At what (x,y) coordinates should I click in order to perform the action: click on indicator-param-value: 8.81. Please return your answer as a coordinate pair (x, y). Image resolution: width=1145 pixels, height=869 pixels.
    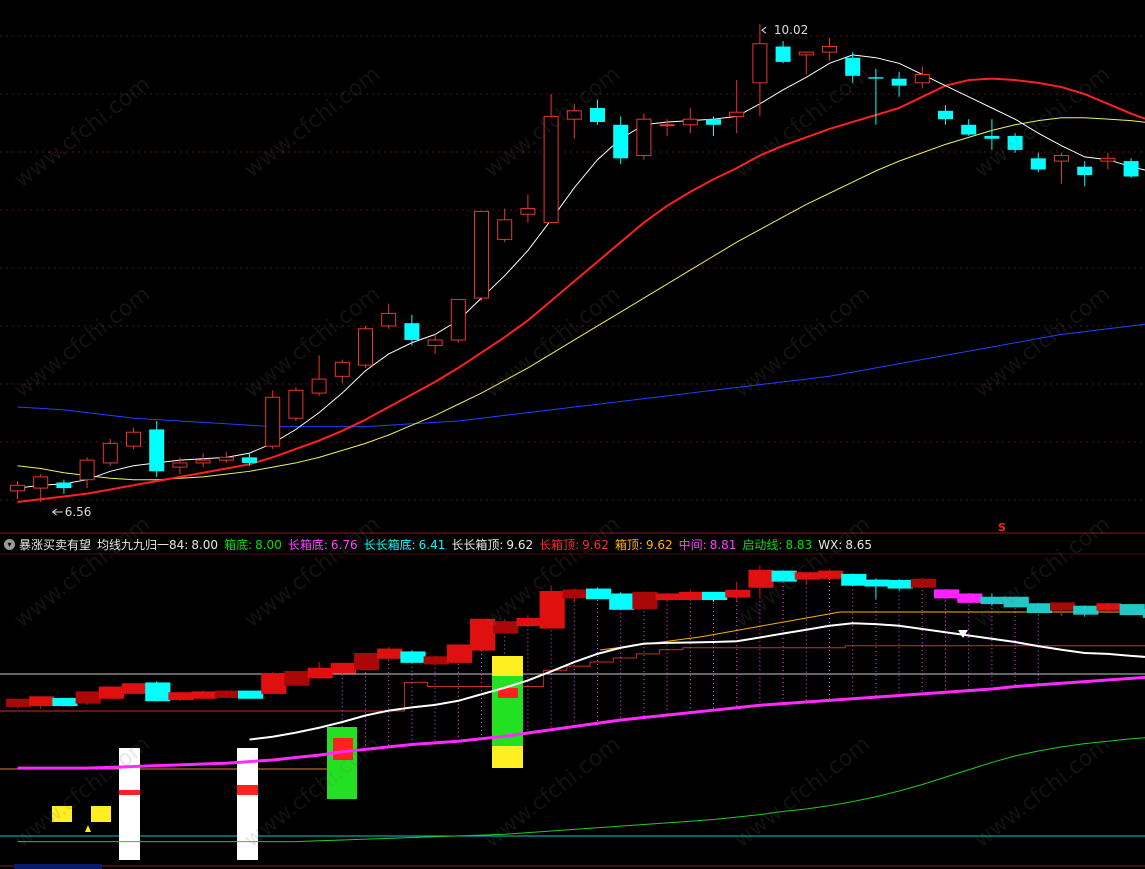
    Looking at the image, I should click on (723, 544).